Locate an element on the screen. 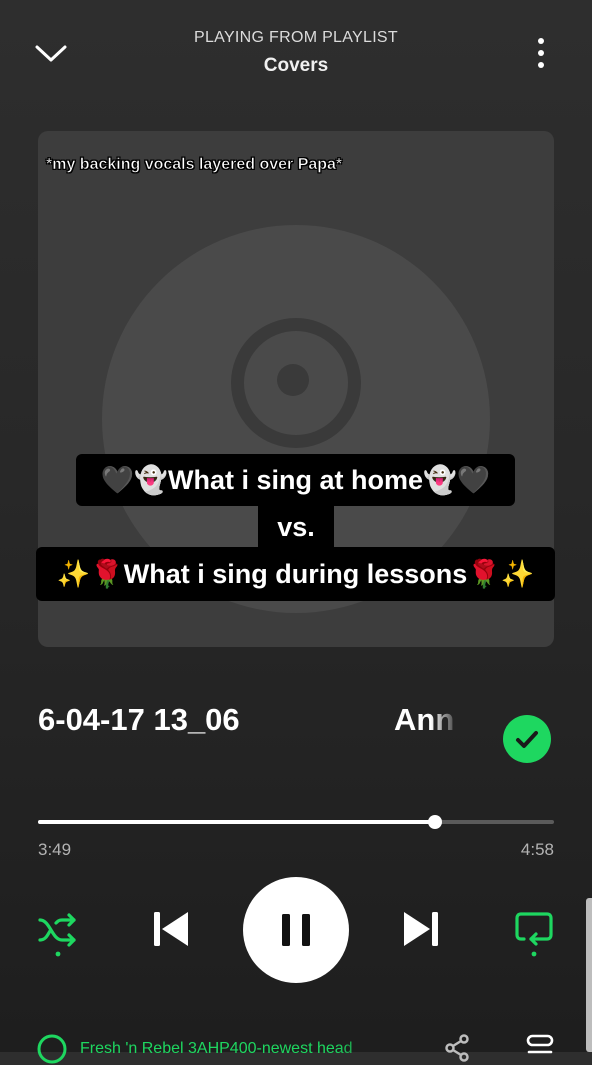 Image resolution: width=592 pixels, height=1065 pixels. progress-handle is located at coordinates (434, 822).